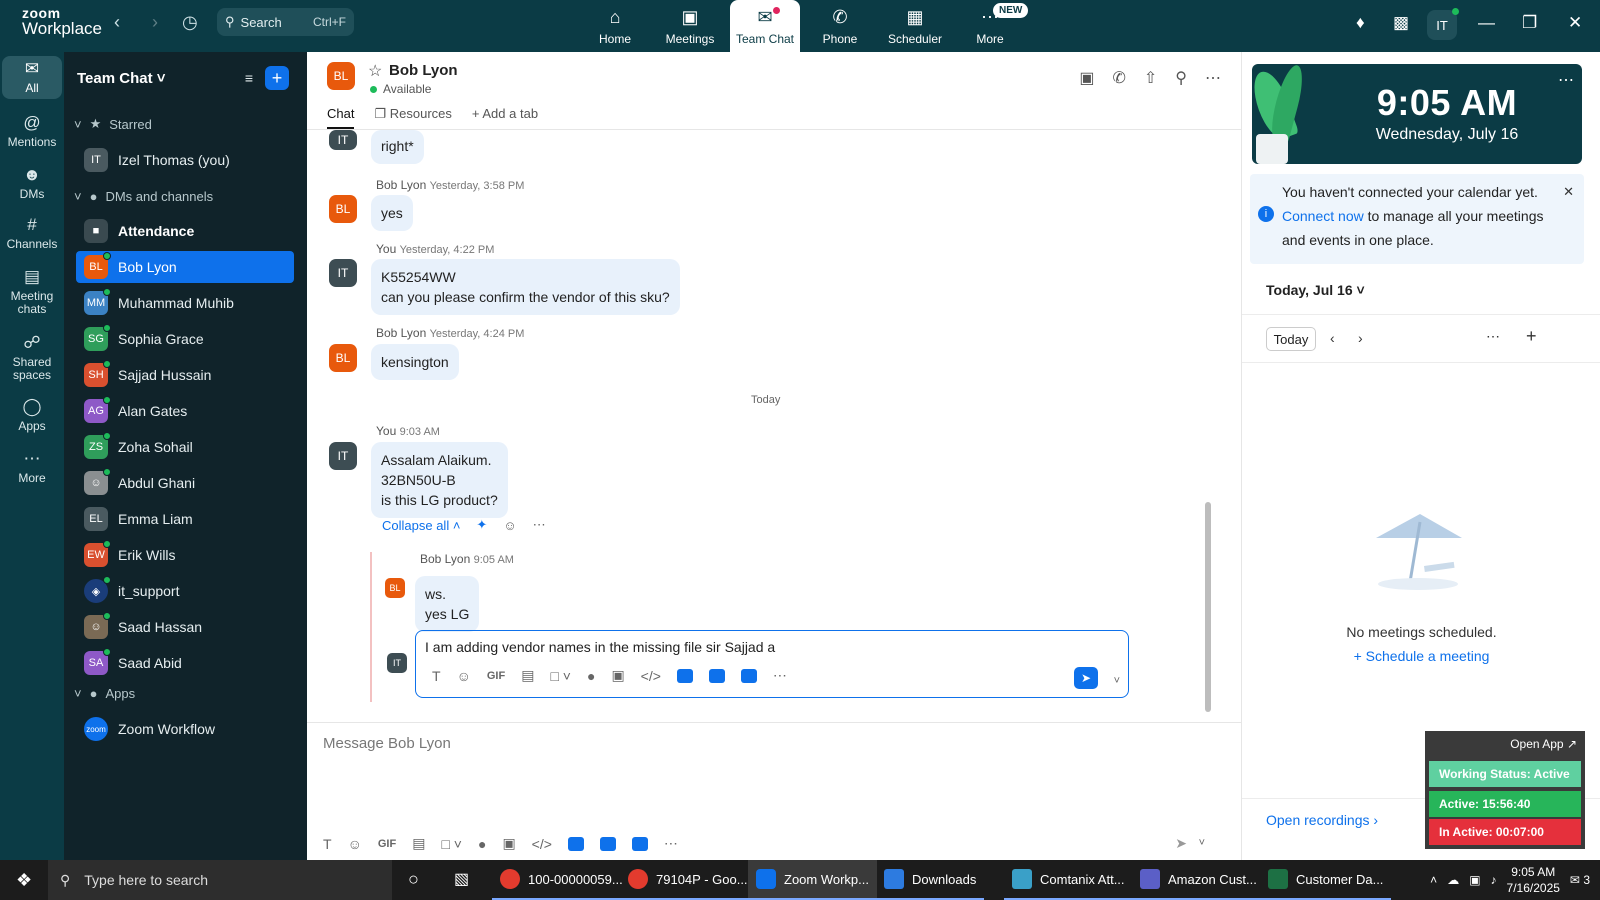  What do you see at coordinates (690, 26) in the screenshot?
I see `tab-meetings: ▣ Meetings` at bounding box center [690, 26].